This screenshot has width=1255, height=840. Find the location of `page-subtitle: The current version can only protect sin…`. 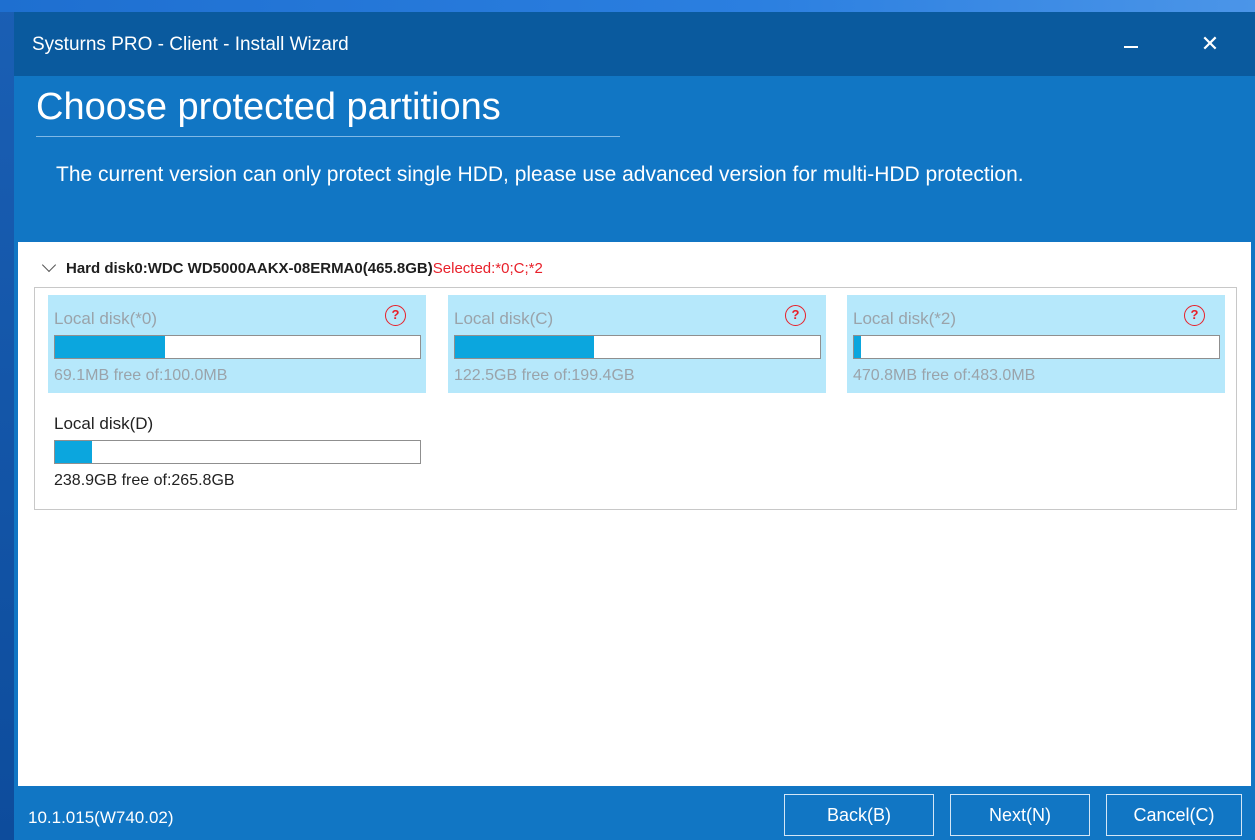

page-subtitle: The current version can only protect sin… is located at coordinates (540, 174).